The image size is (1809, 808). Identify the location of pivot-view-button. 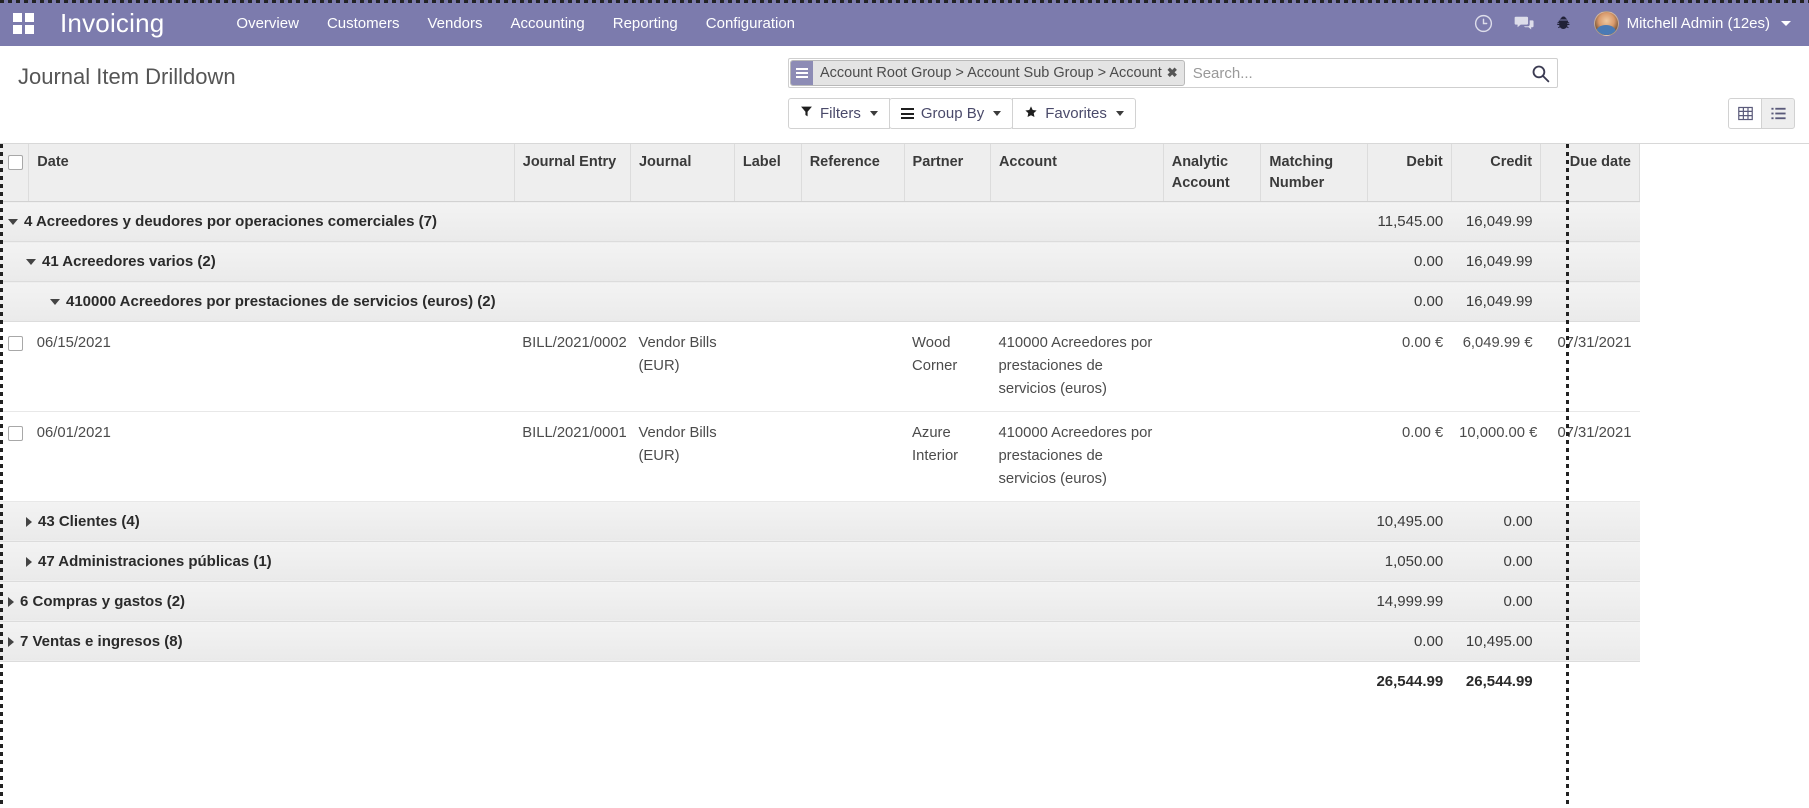
(1745, 113).